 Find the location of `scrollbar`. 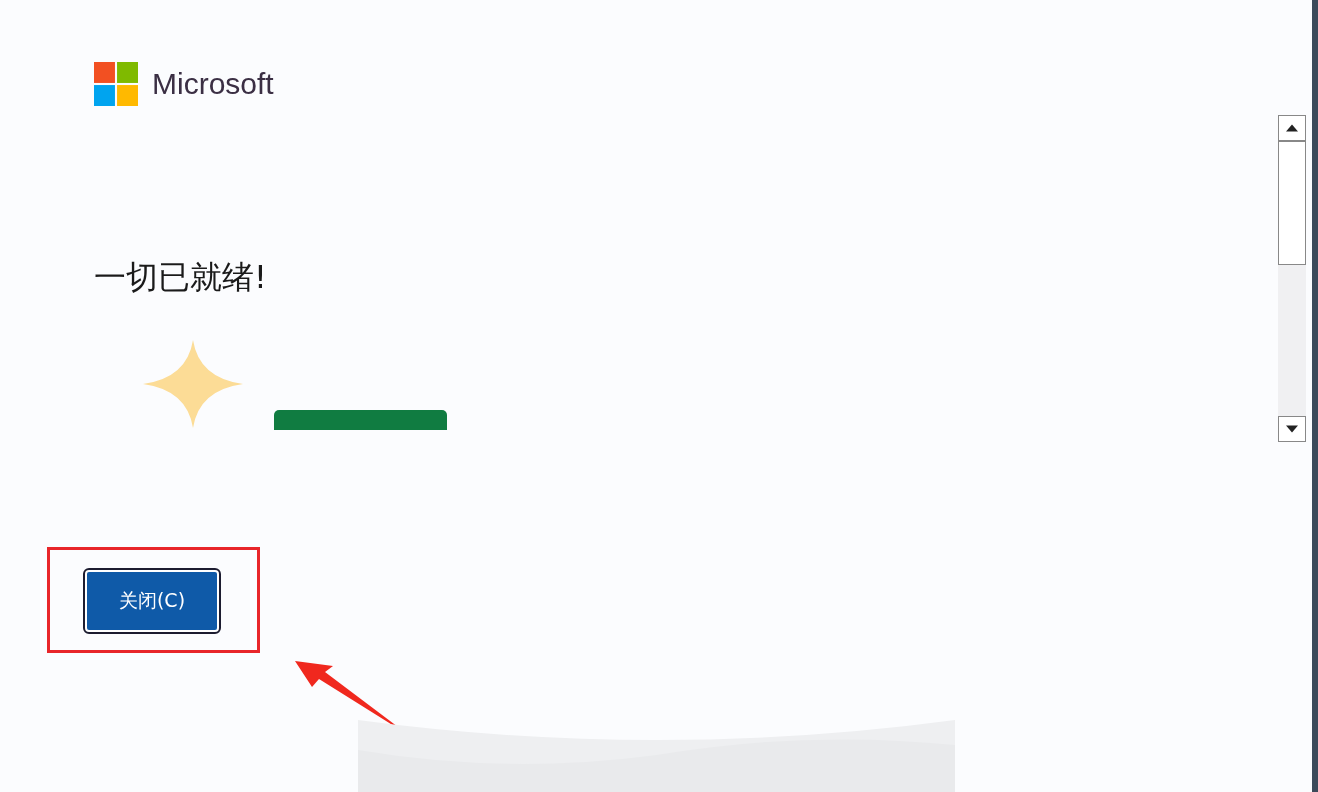

scrollbar is located at coordinates (1292, 278).